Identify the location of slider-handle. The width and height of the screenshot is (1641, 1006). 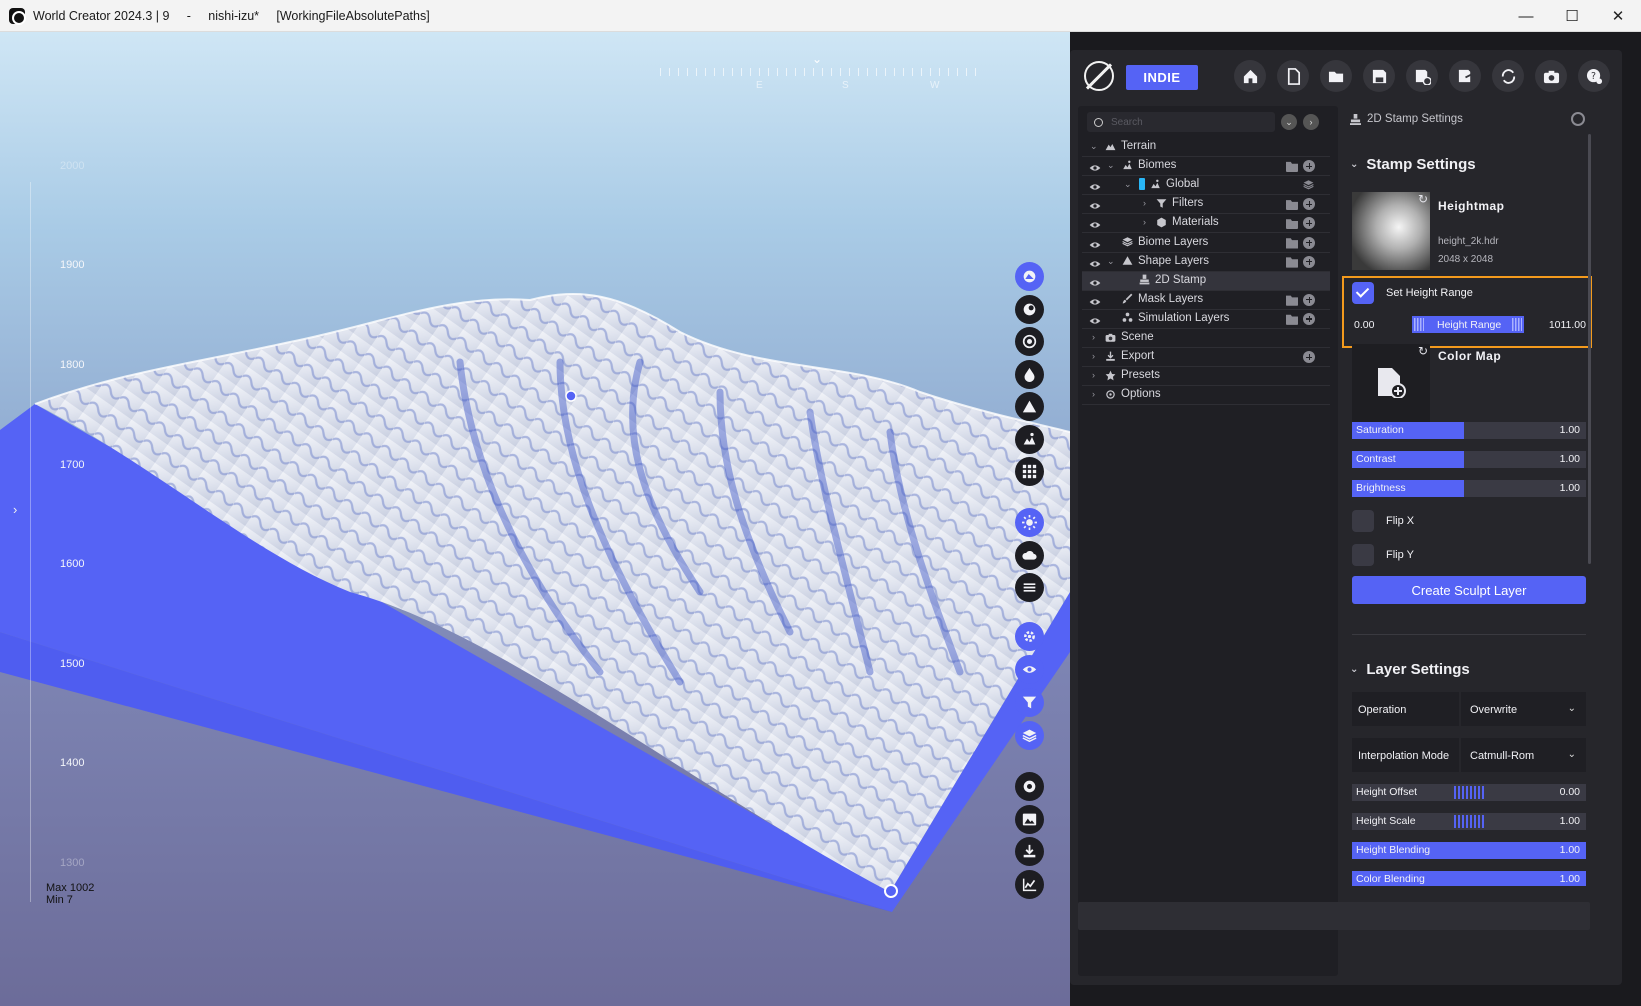
(1469, 792).